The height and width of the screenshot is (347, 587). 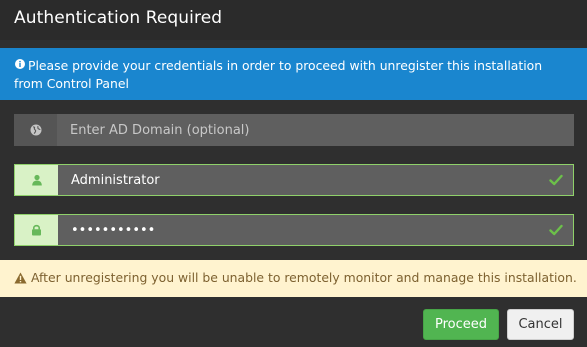 I want to click on username-field: Administrator, so click(x=294, y=180).